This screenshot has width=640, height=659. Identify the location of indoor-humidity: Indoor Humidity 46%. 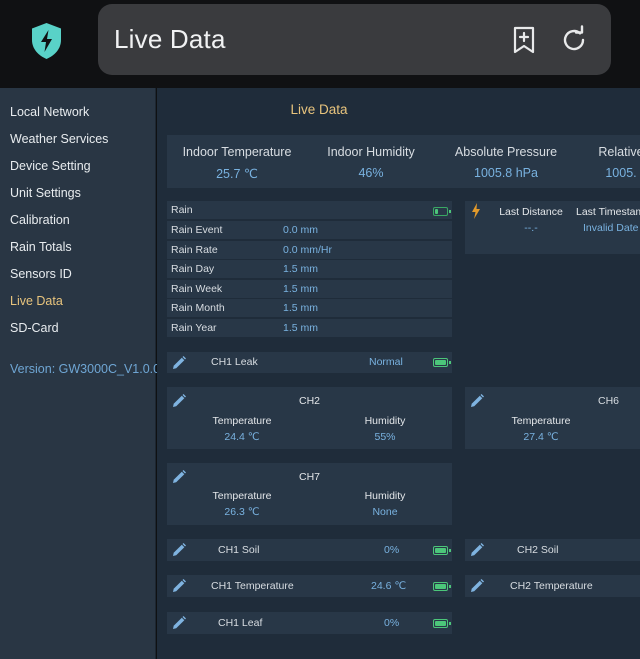
(371, 162).